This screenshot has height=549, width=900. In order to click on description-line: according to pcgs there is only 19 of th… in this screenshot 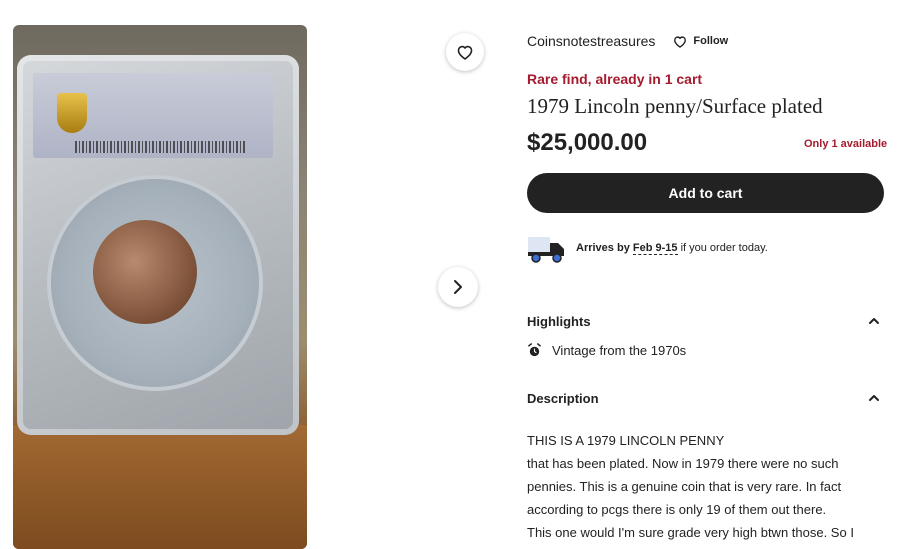, I will do `click(677, 509)`.